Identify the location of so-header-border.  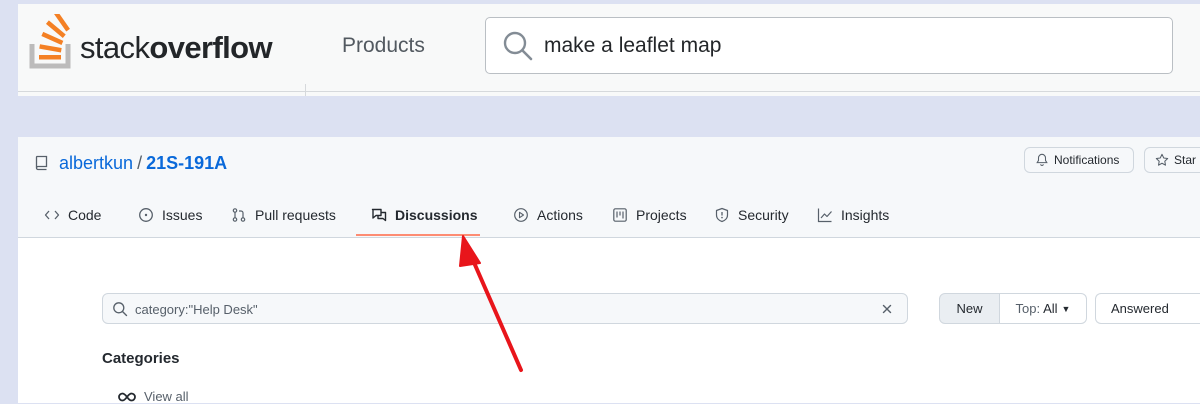
(609, 91).